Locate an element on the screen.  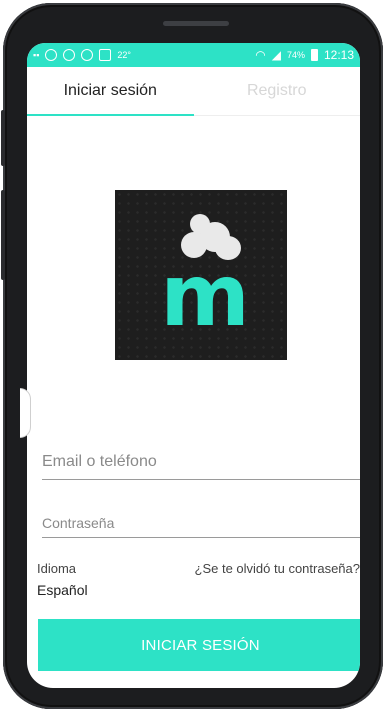
status-bar: ▪▪ 22° ◠ ◢ 74% 12:13 is located at coordinates (193, 55).